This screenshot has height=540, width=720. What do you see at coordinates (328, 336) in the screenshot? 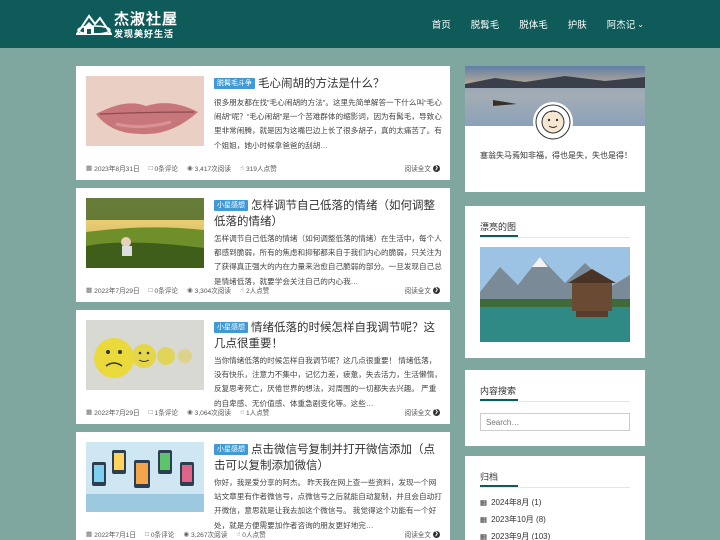
I see `post-title: 小星感想 情绪低落的时候怎样自我调节呢？这几点很重要！` at bounding box center [328, 336].